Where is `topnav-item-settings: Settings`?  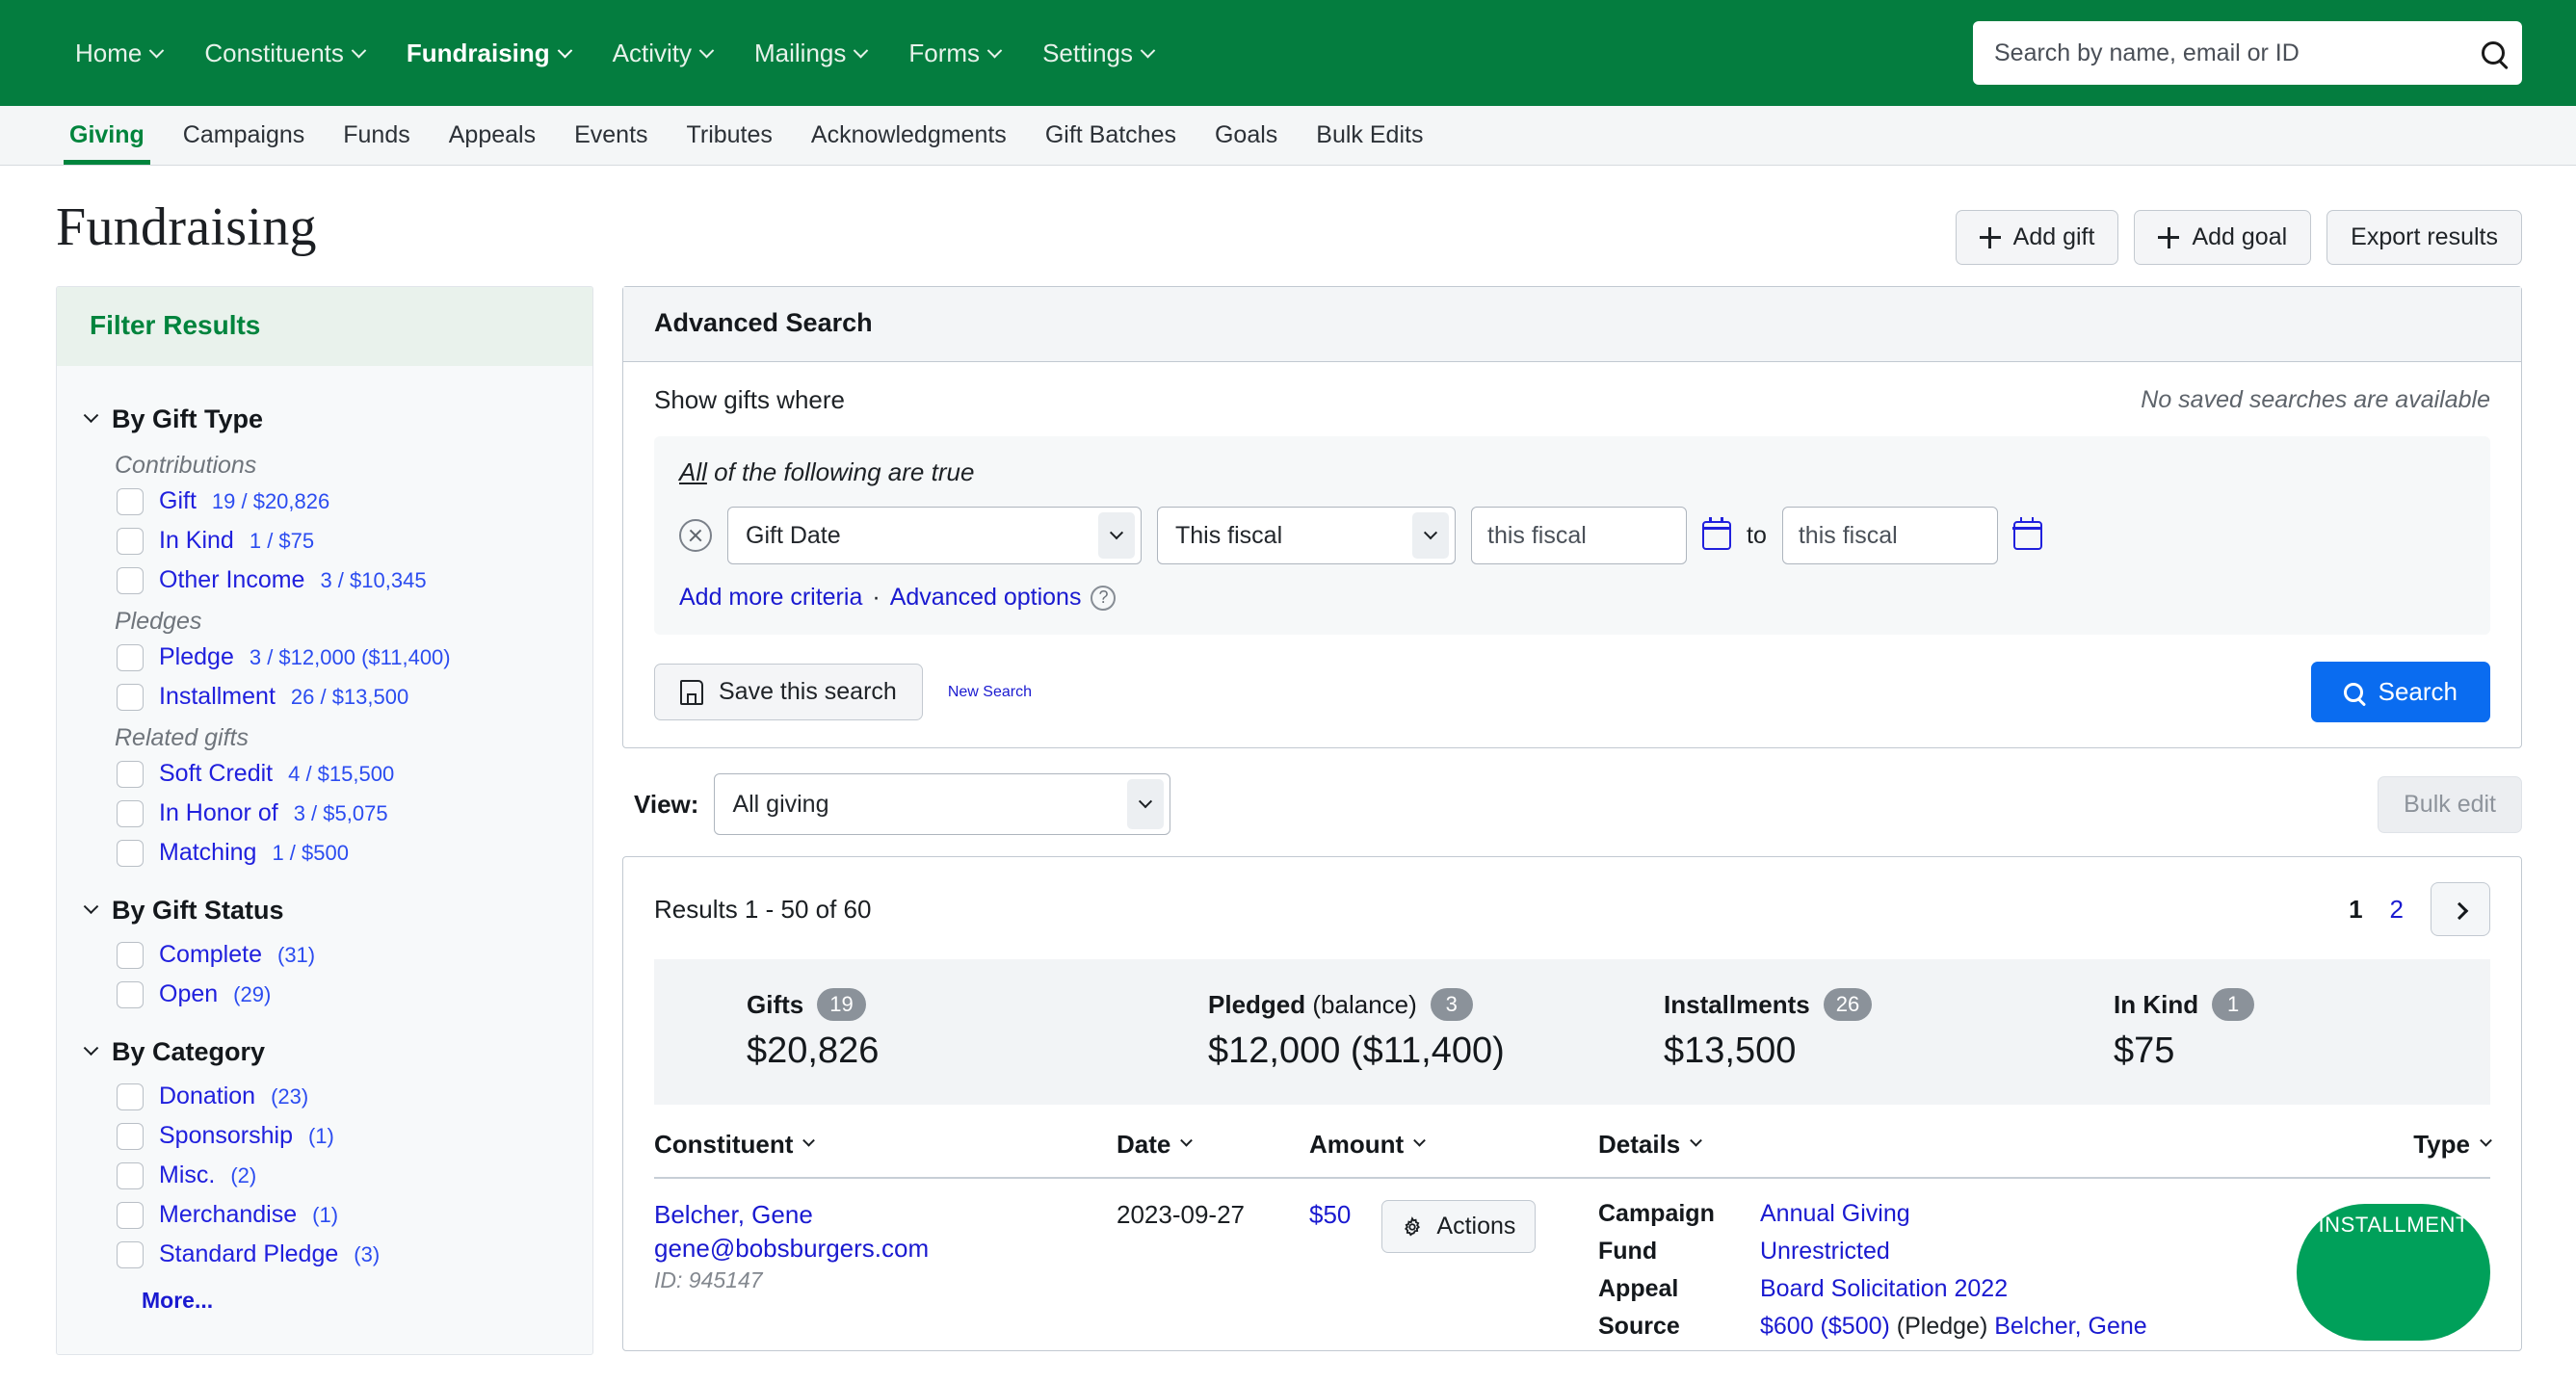 topnav-item-settings: Settings is located at coordinates (1098, 54).